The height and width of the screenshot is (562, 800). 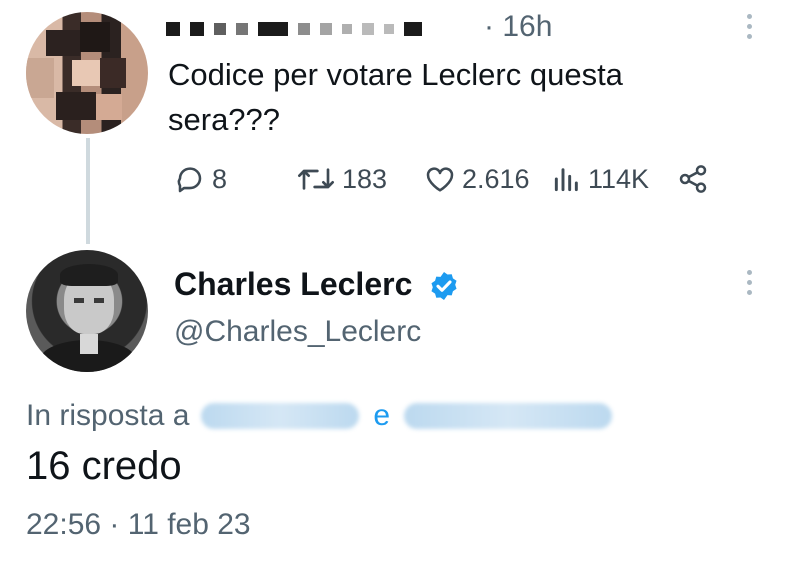 What do you see at coordinates (365, 178) in the screenshot?
I see `retweet-count: 183` at bounding box center [365, 178].